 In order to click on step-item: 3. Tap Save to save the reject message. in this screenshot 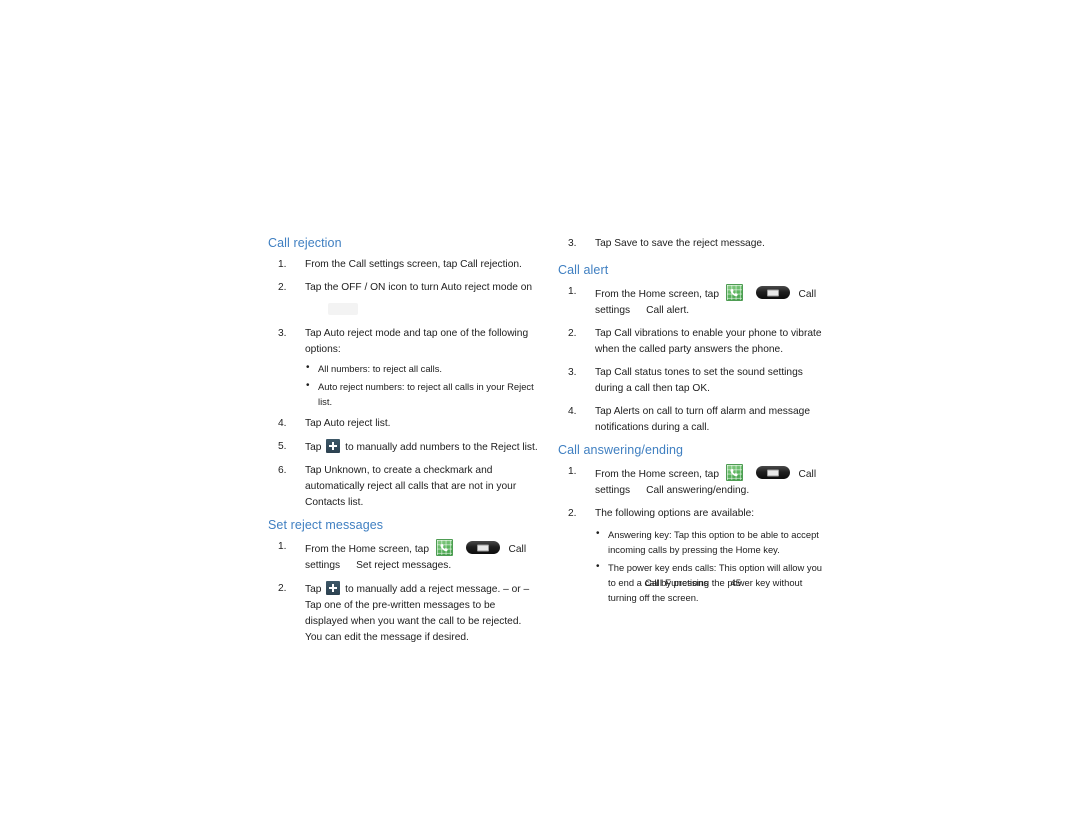, I will do `click(693, 244)`.